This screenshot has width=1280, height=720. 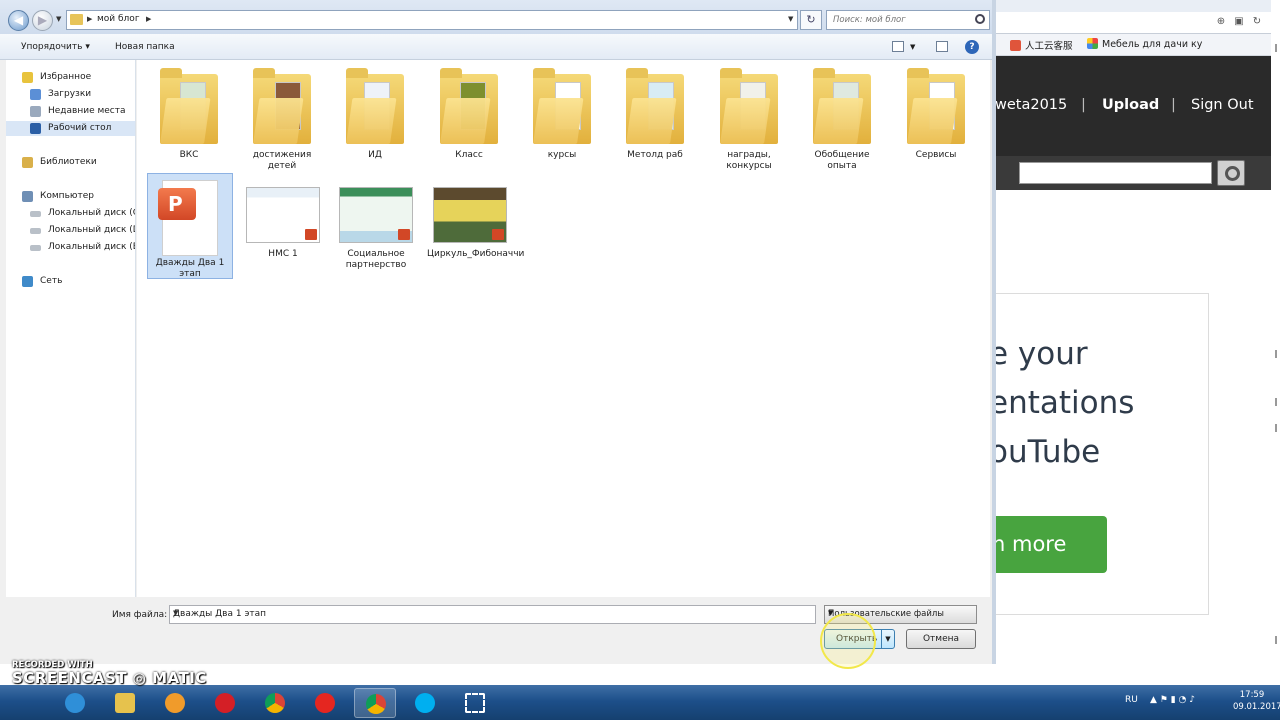 What do you see at coordinates (325, 703) in the screenshot?
I see `yandex-app` at bounding box center [325, 703].